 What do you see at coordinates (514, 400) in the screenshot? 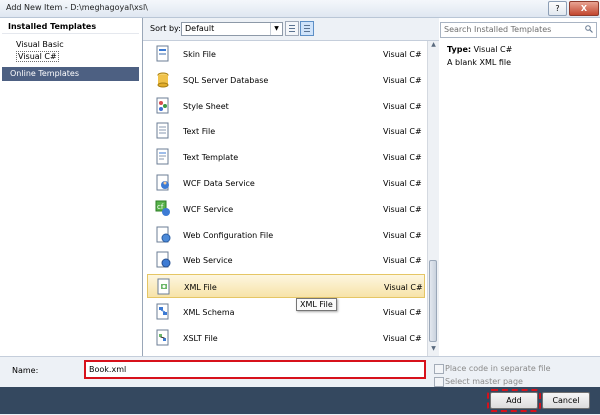
I see `add-button: Add` at bounding box center [514, 400].